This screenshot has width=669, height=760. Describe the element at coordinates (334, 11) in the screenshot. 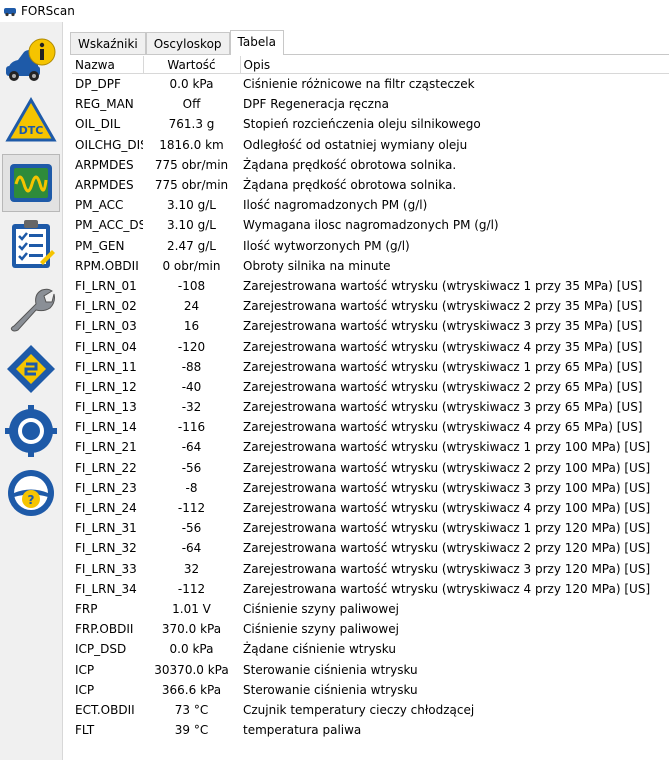

I see `title-bar: FORScan` at that location.